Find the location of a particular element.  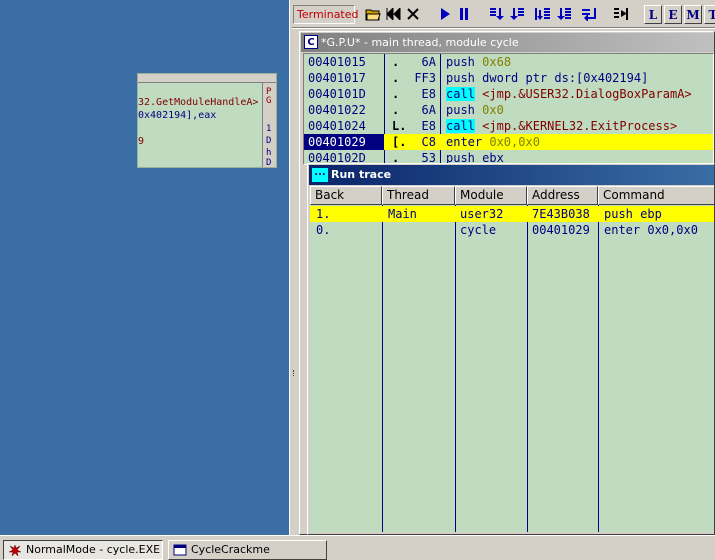

background-window-titlebar is located at coordinates (207, 78).